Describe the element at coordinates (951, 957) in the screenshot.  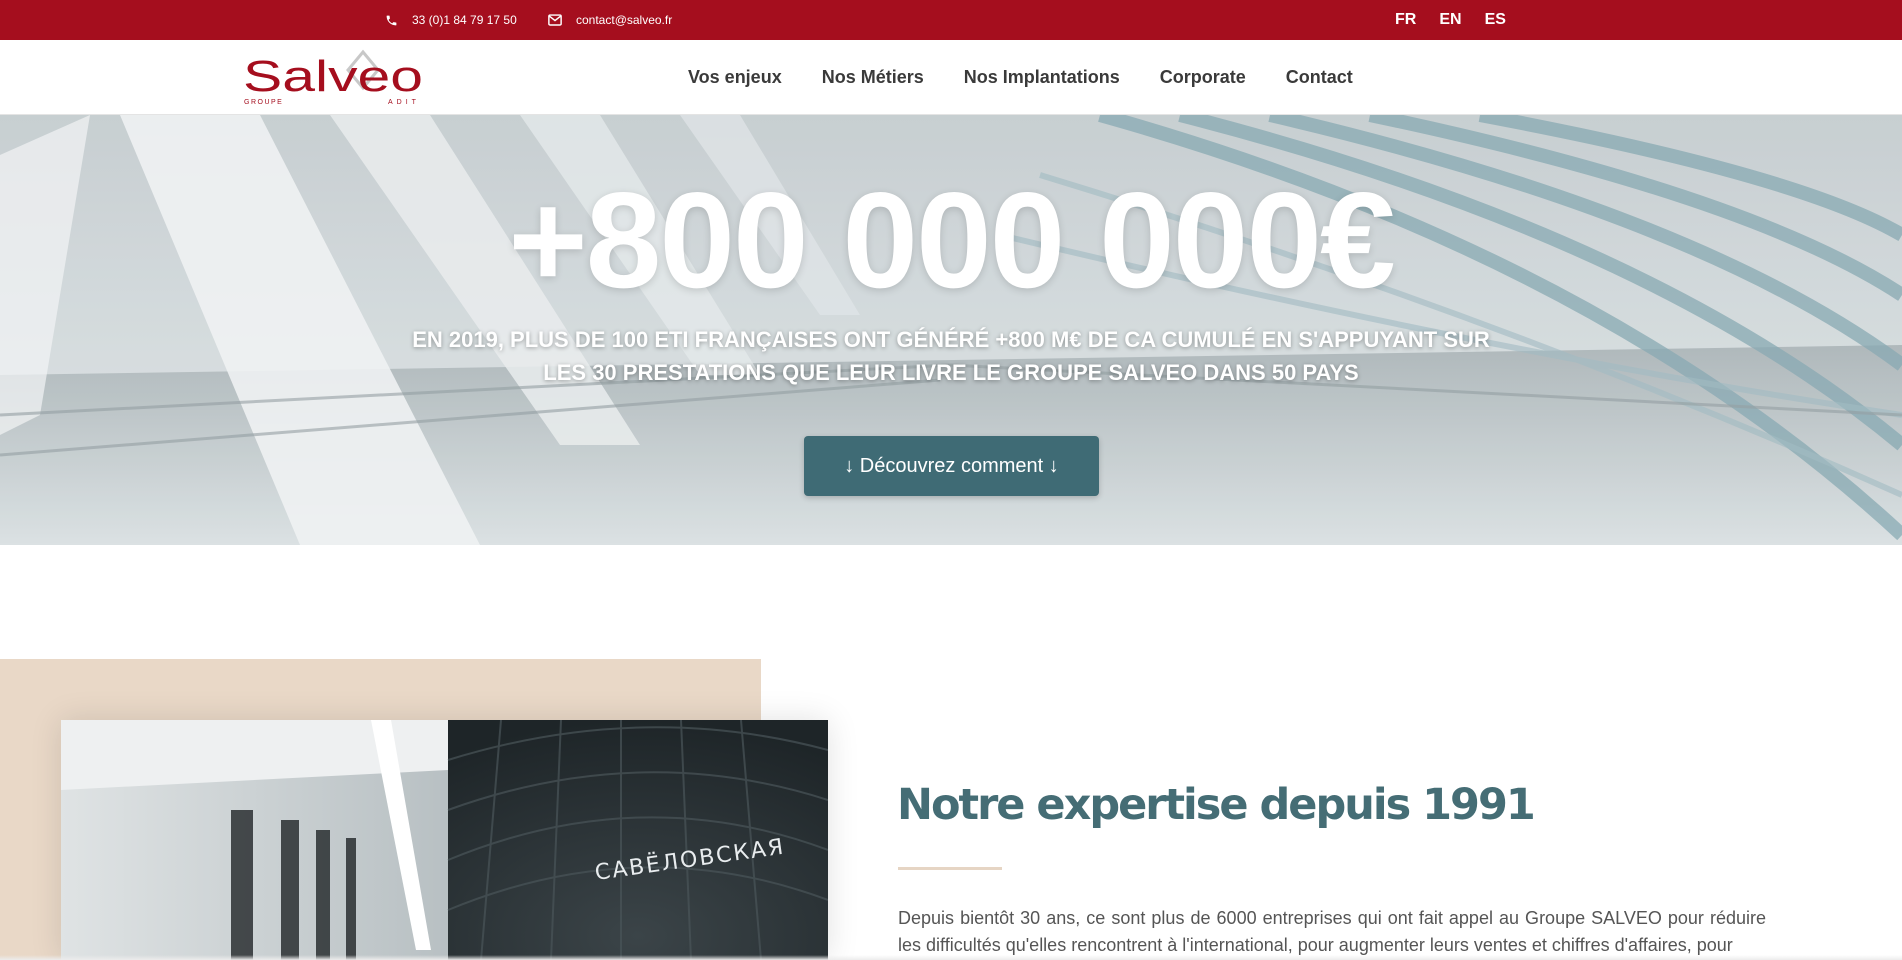
I see `scroll-edge` at that location.